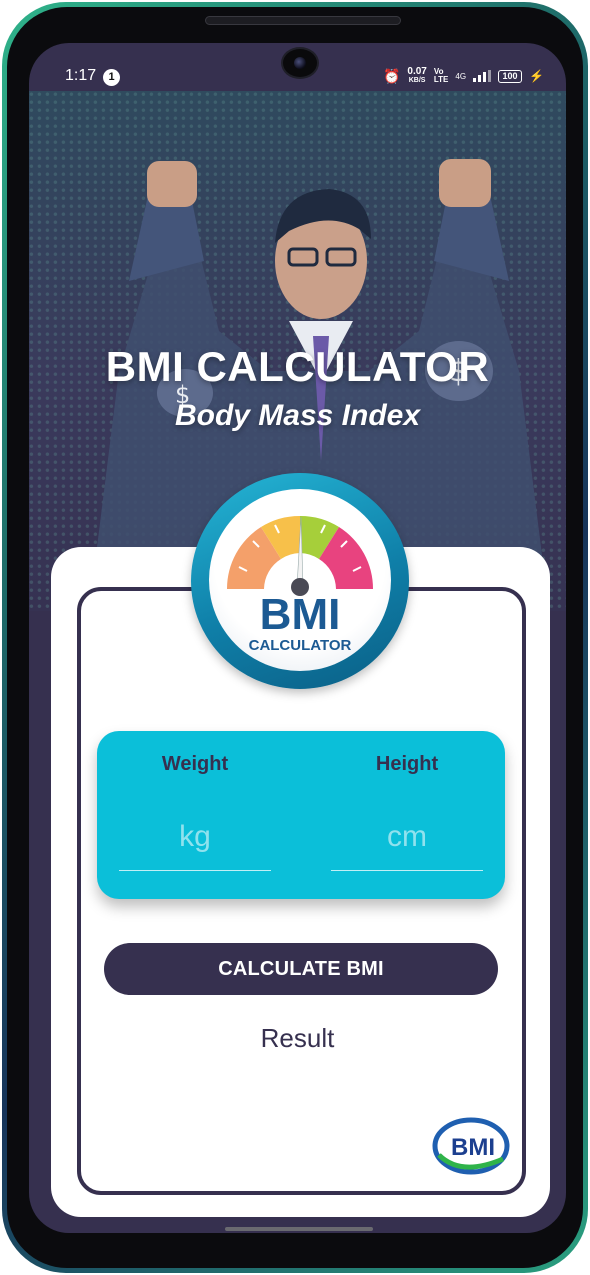 The image size is (590, 1275). What do you see at coordinates (195, 837) in the screenshot?
I see `weight-input` at bounding box center [195, 837].